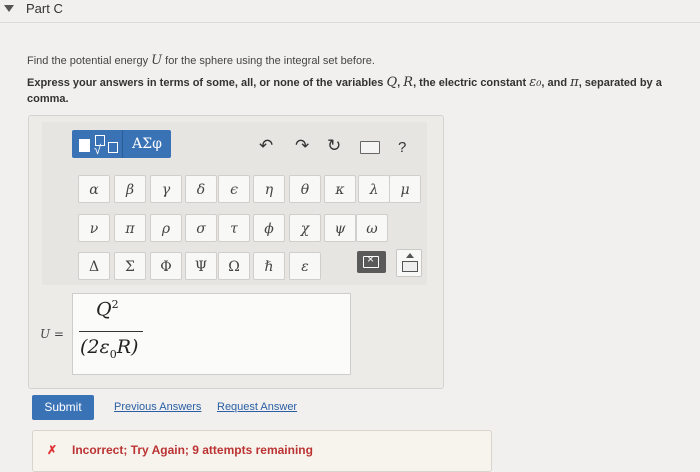 Image resolution: width=700 pixels, height=472 pixels. Describe the element at coordinates (130, 228) in the screenshot. I see `key-pi: π` at that location.